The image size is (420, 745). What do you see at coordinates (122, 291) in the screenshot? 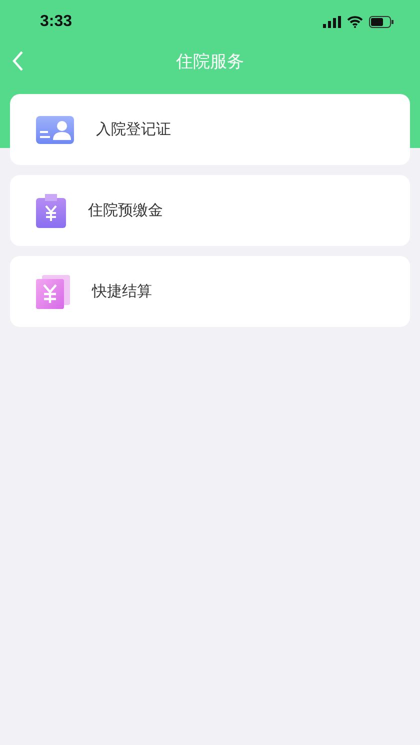
I see `service-label: 快捷结算` at bounding box center [122, 291].